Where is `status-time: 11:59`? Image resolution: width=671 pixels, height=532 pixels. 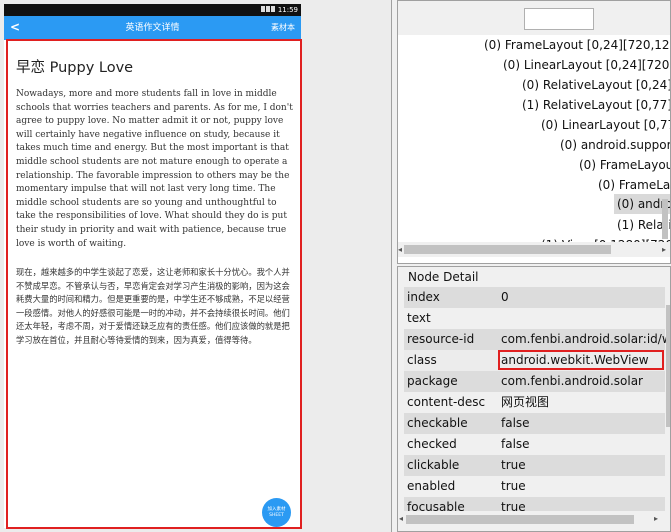
status-time: 11:59 is located at coordinates (287, 10).